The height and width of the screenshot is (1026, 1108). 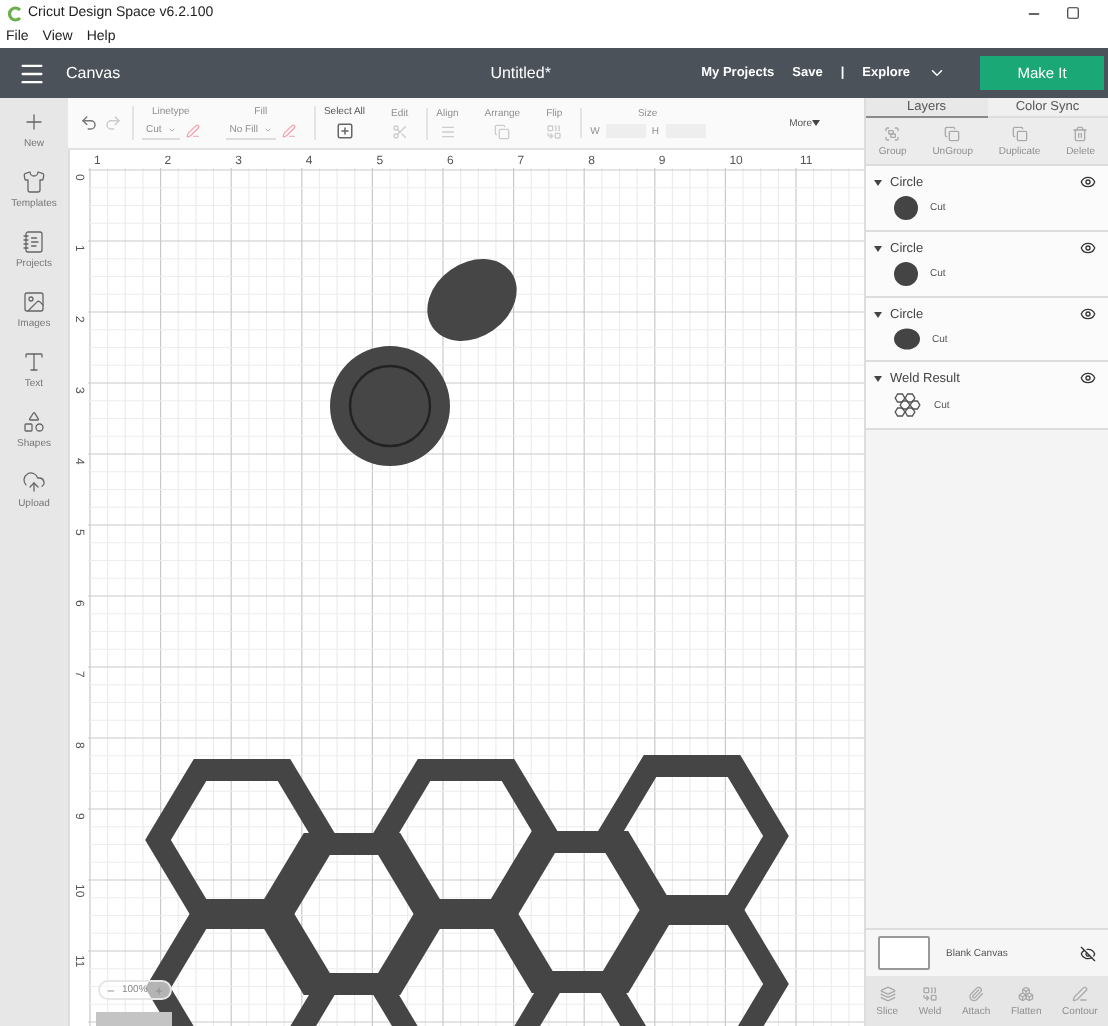 I want to click on blank-canvas-swatch, so click(x=904, y=953).